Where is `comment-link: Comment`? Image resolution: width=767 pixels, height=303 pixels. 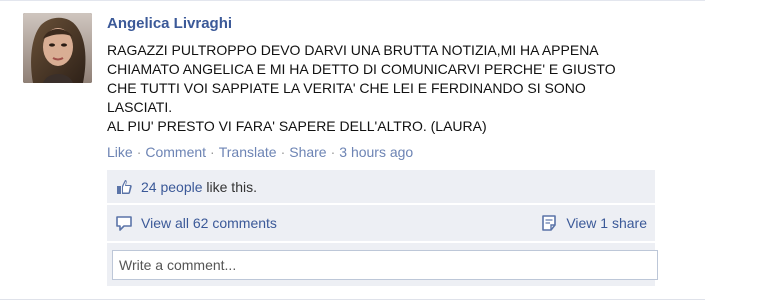
comment-link: Comment is located at coordinates (175, 152).